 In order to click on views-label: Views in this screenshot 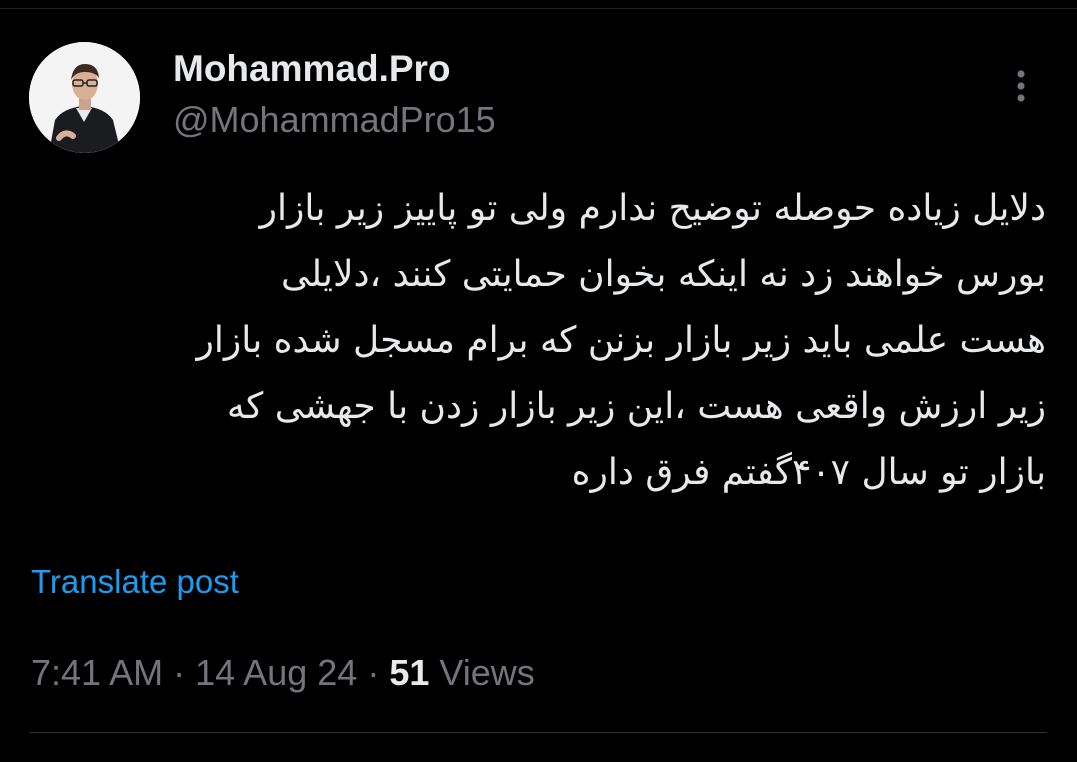, I will do `click(487, 672)`.